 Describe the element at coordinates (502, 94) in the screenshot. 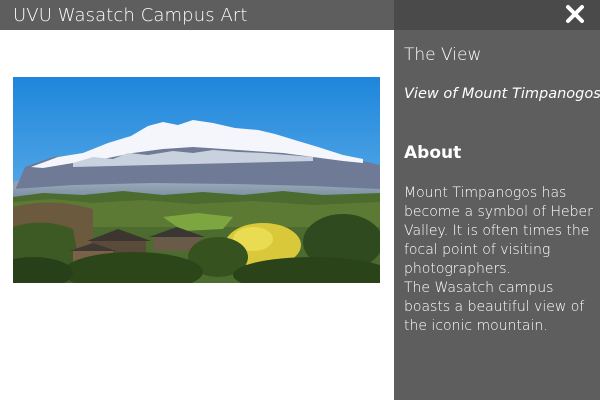

I see `image-caption: View of Mount Timpanogos` at that location.